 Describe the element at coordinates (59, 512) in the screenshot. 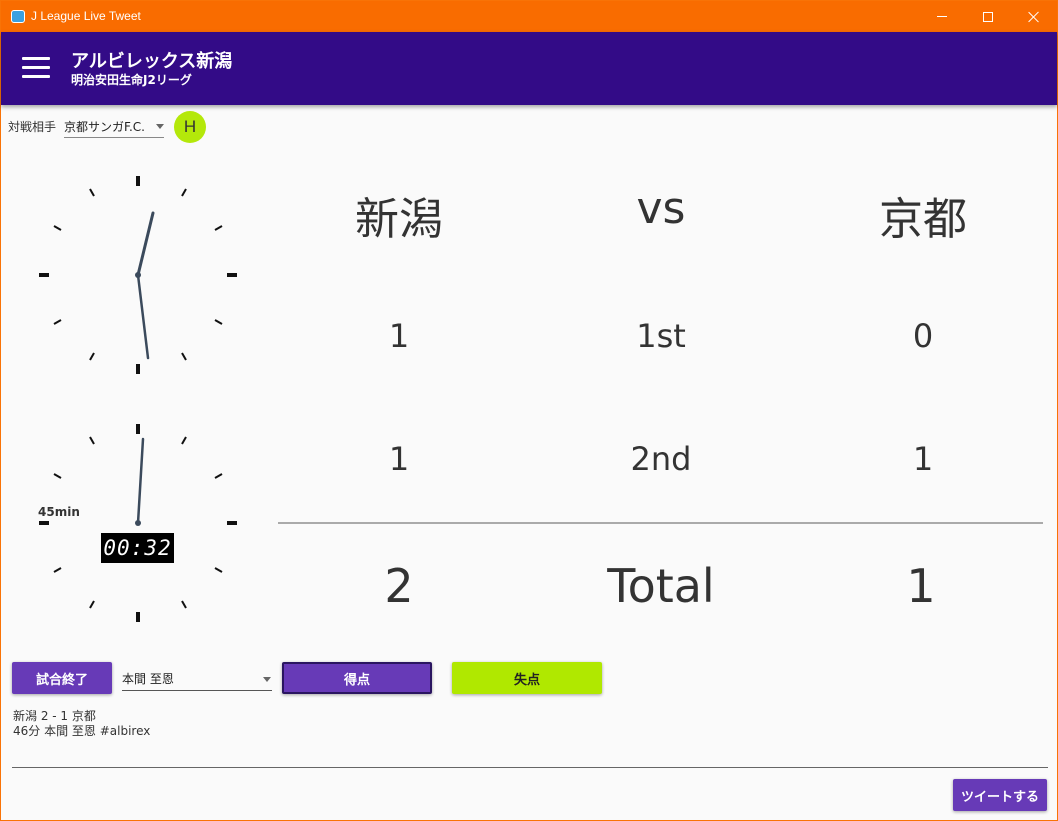

I see `period-length-label: 45min` at that location.